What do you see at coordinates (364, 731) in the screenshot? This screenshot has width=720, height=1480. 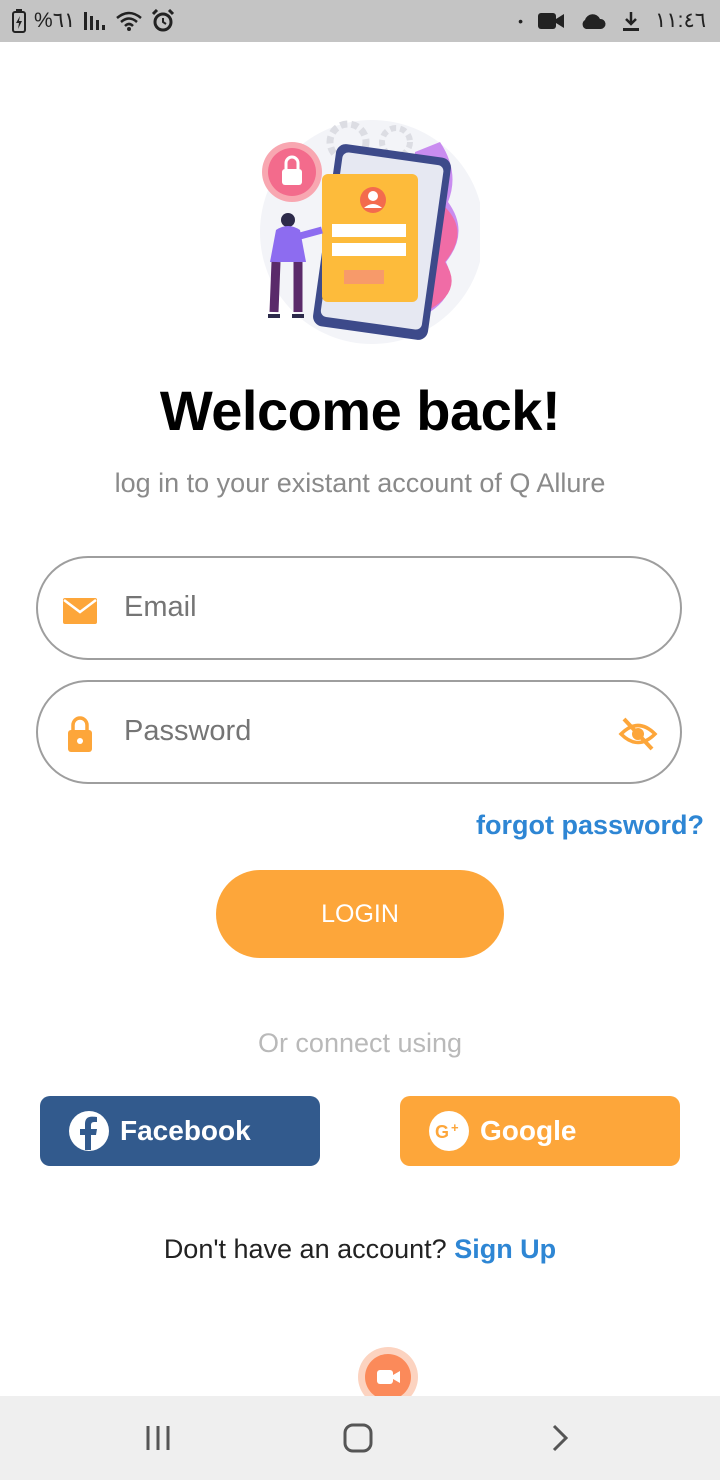 I see `password-input` at bounding box center [364, 731].